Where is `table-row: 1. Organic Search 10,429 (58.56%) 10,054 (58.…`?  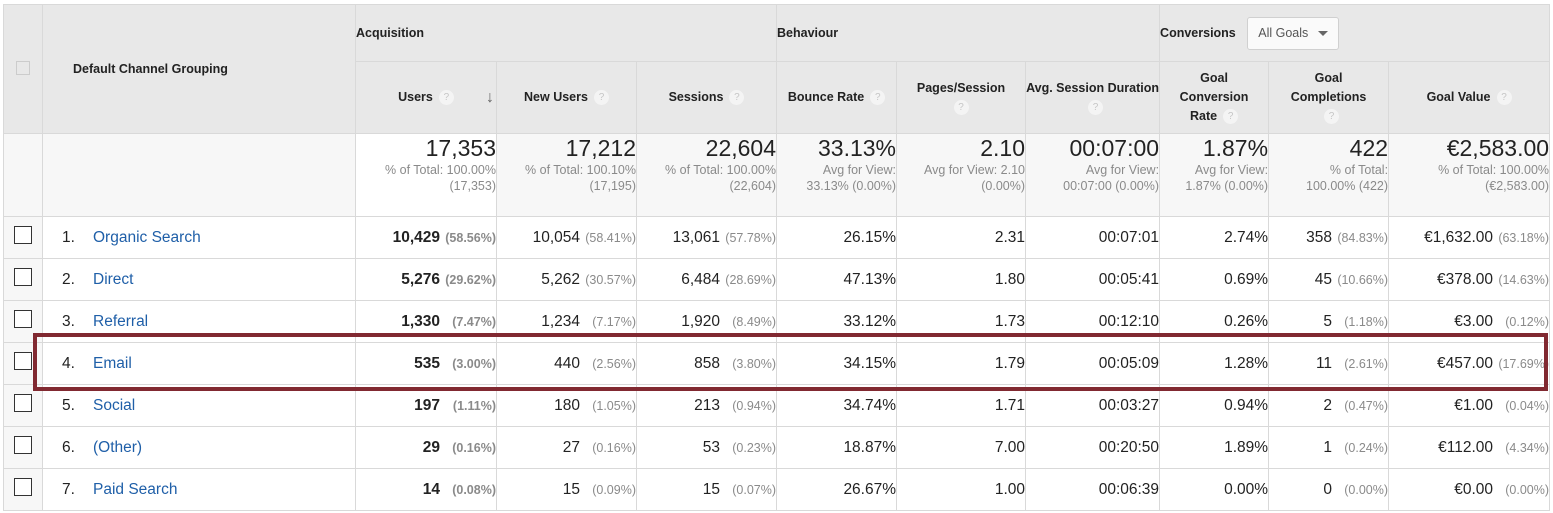
table-row: 1. Organic Search 10,429 (58.56%) 10,054 (58.… is located at coordinates (777, 237).